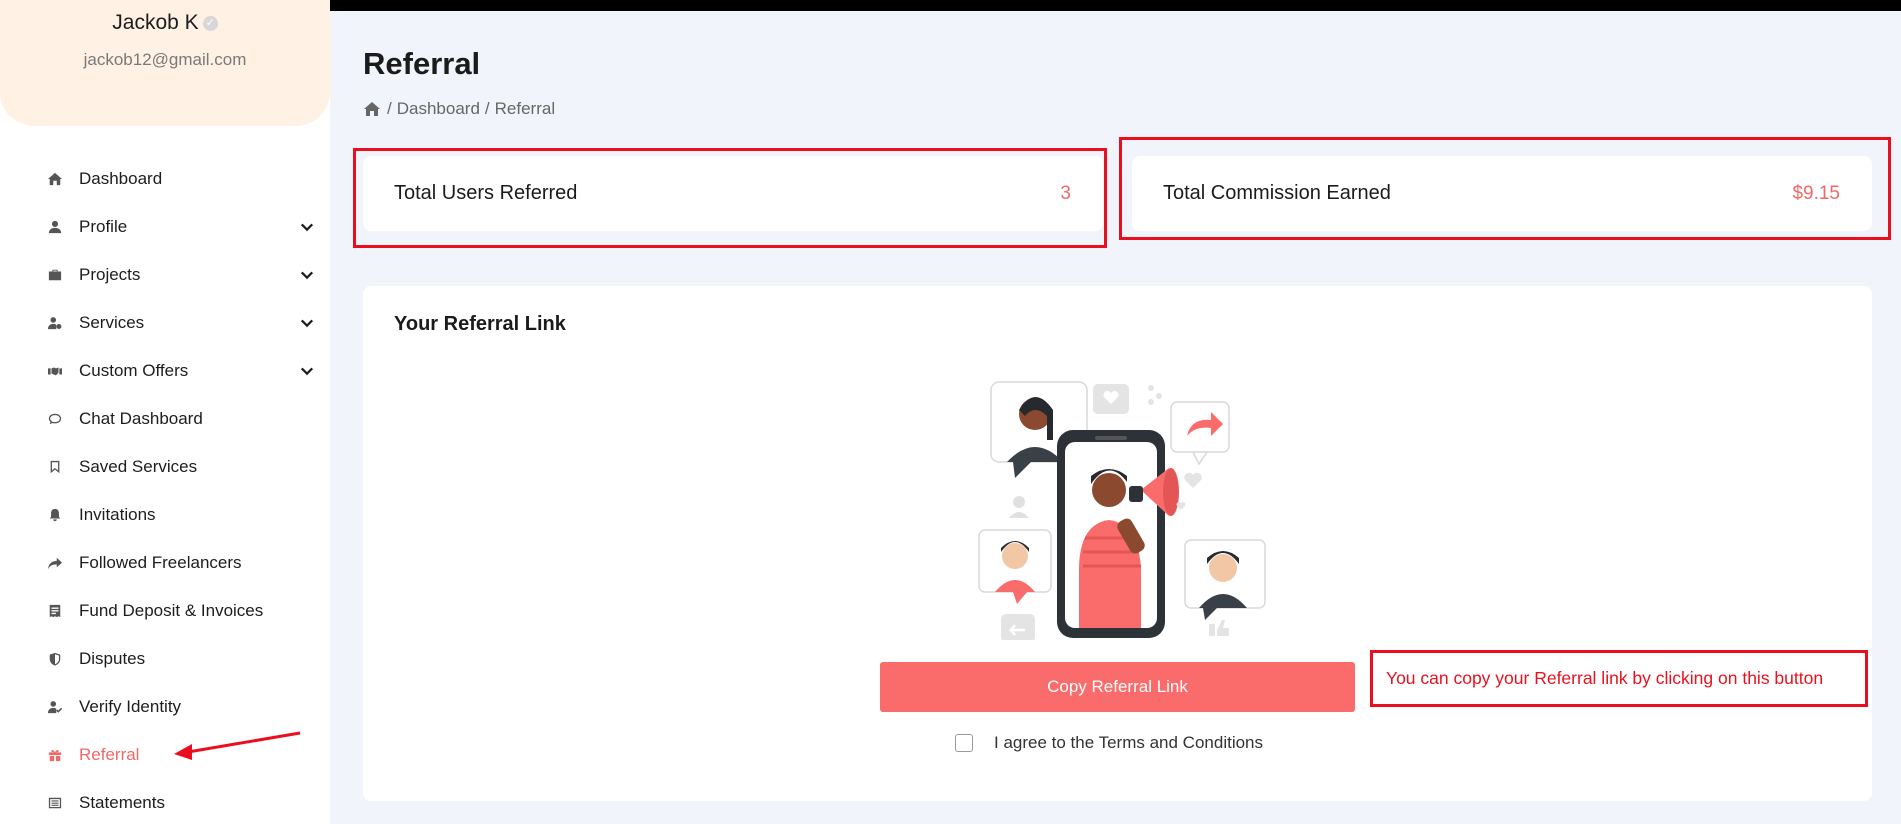 Image resolution: width=1901 pixels, height=824 pixels. I want to click on sidebar-item-disputes: Disputes, so click(165, 659).